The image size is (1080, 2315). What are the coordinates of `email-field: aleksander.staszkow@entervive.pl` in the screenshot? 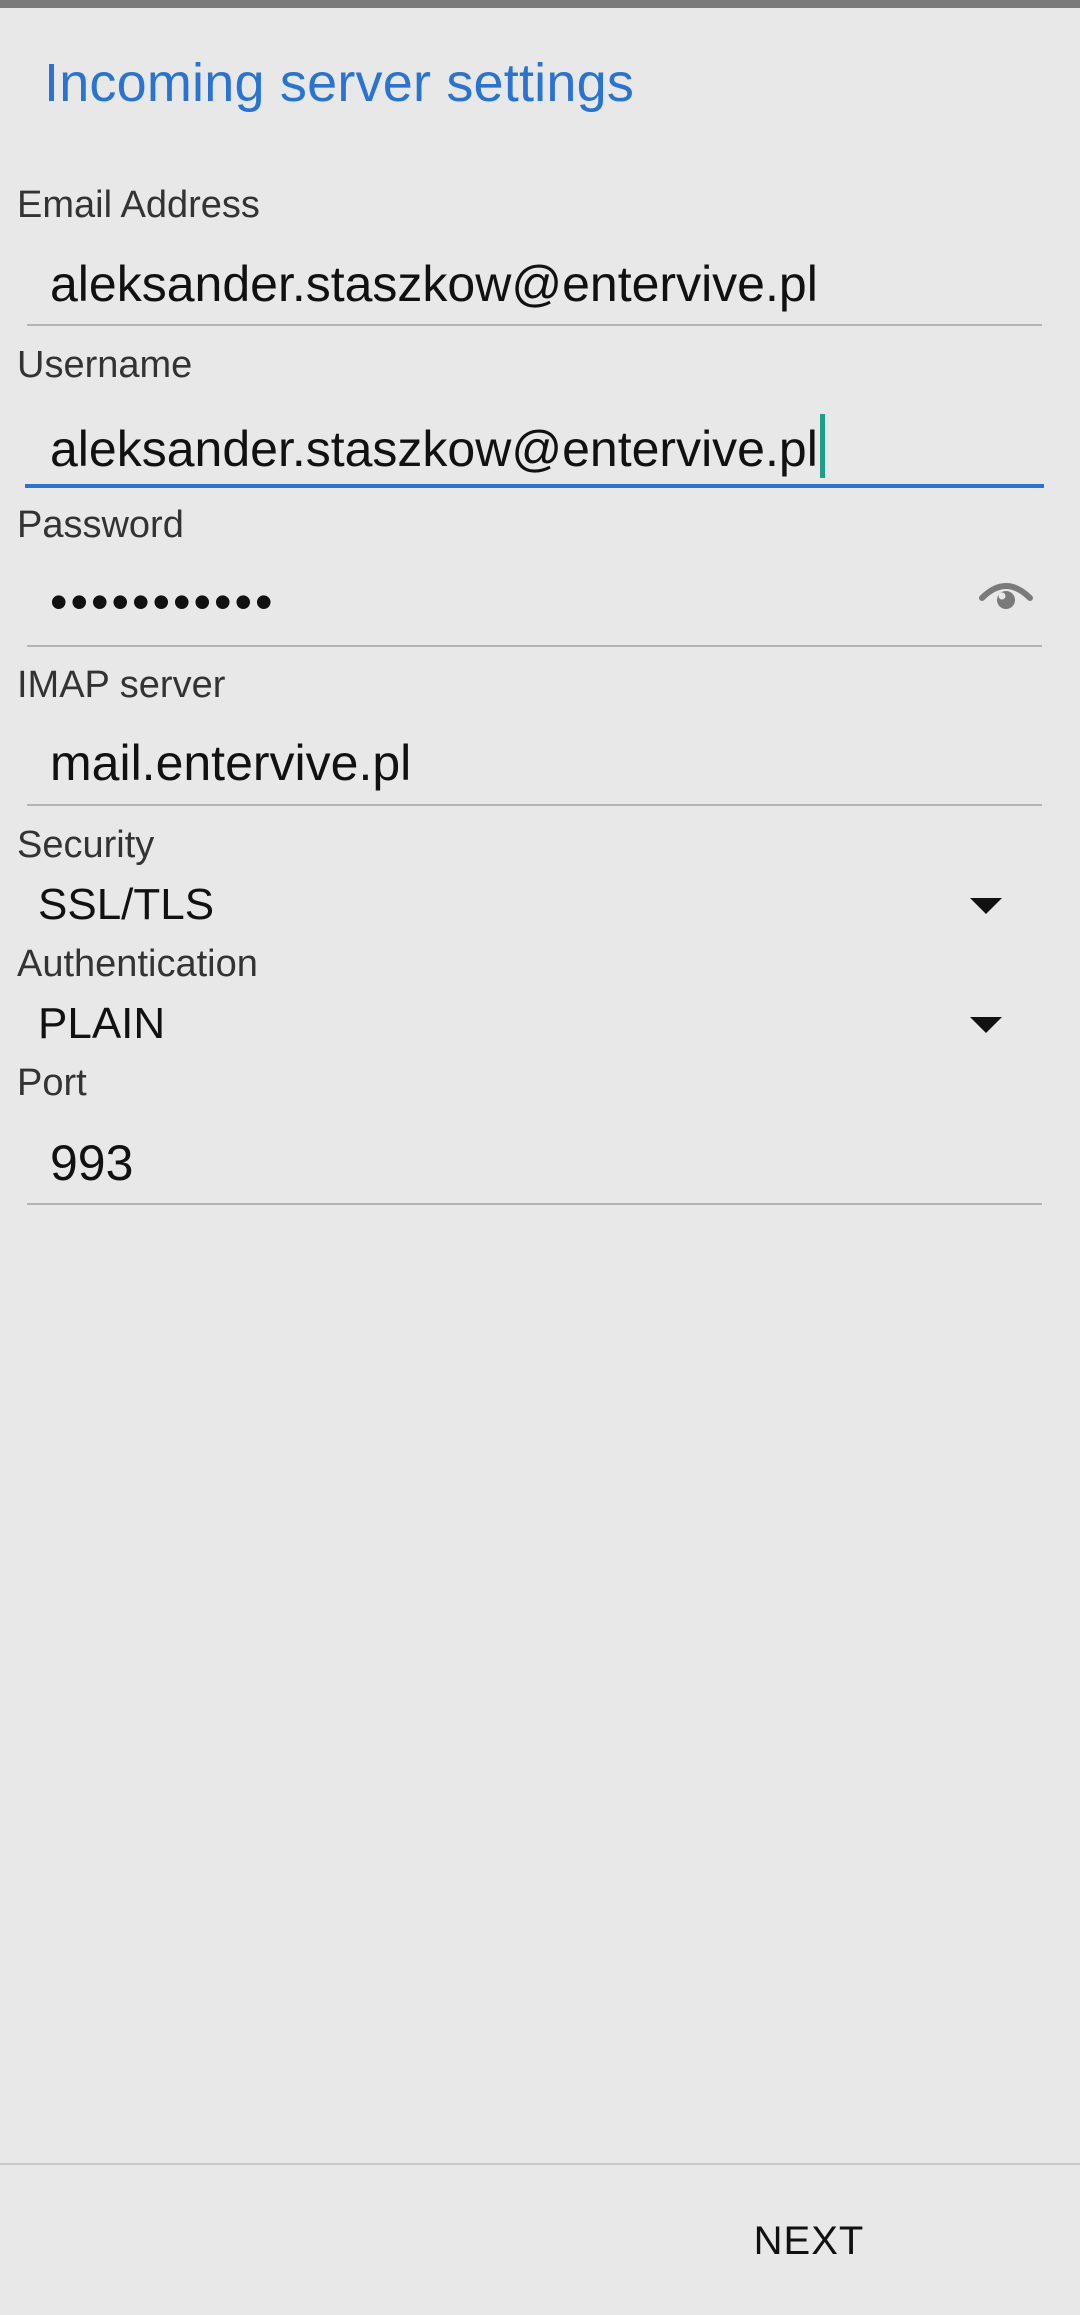 It's located at (434, 284).